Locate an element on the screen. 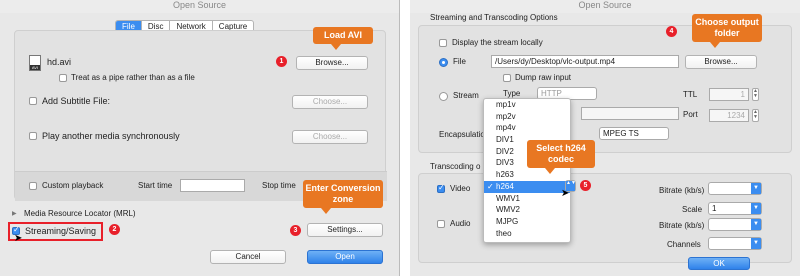  video-bitrate-label: Bitrate (kb/s) is located at coordinates (682, 190).